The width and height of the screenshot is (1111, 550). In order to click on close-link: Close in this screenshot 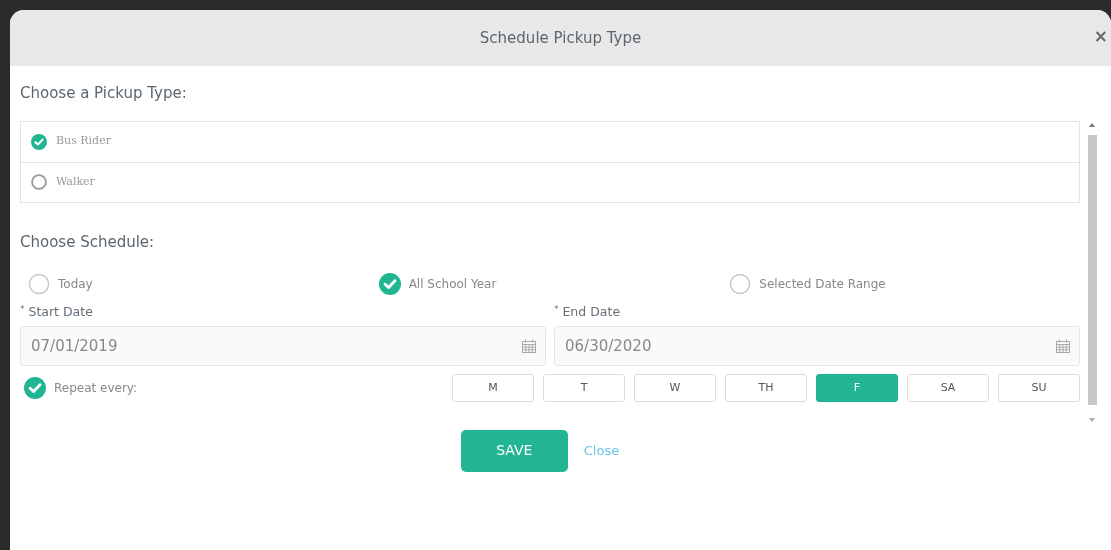, I will do `click(601, 451)`.